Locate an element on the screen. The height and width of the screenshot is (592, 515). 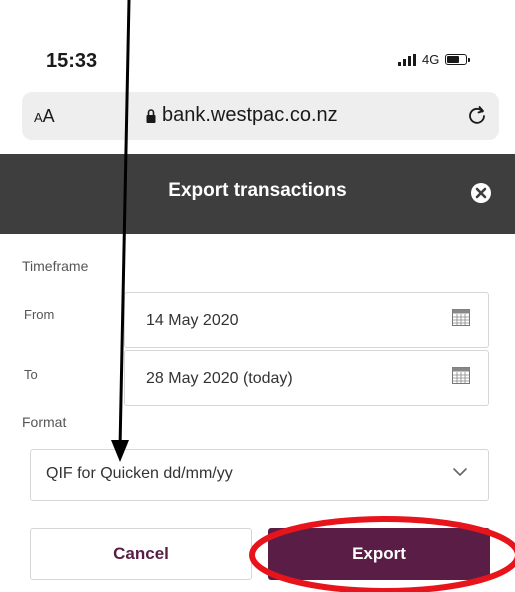
text-size-button: AA is located at coordinates (44, 116).